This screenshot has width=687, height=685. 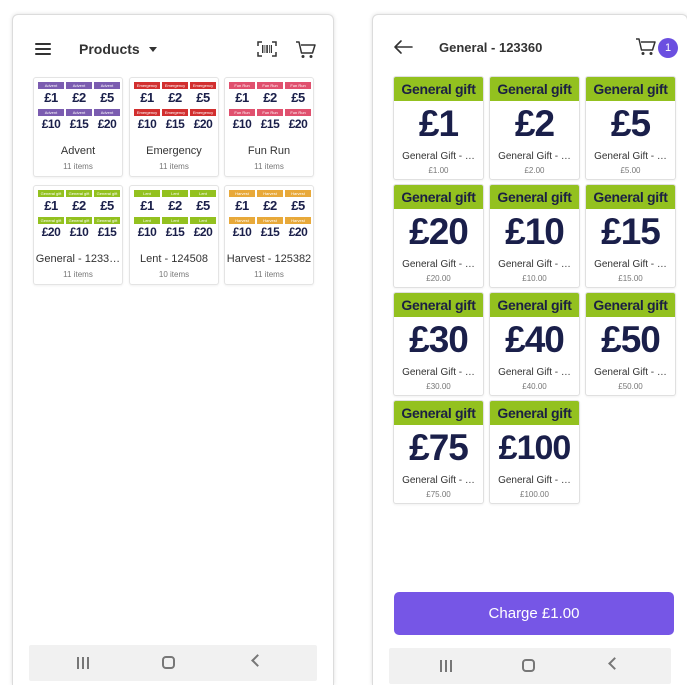 I want to click on product-card: General gift £1 General Gift - … £1.00, so click(x=438, y=128).